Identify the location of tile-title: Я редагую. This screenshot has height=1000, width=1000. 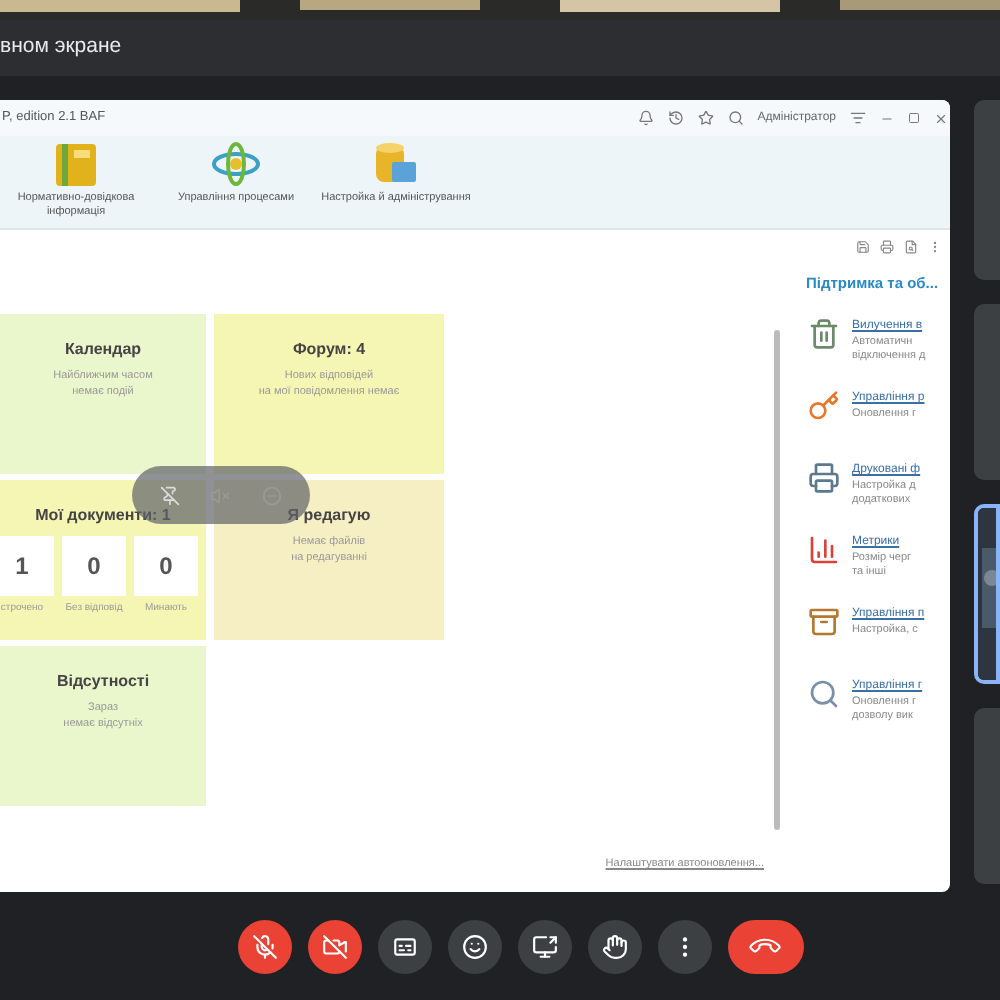
(329, 516).